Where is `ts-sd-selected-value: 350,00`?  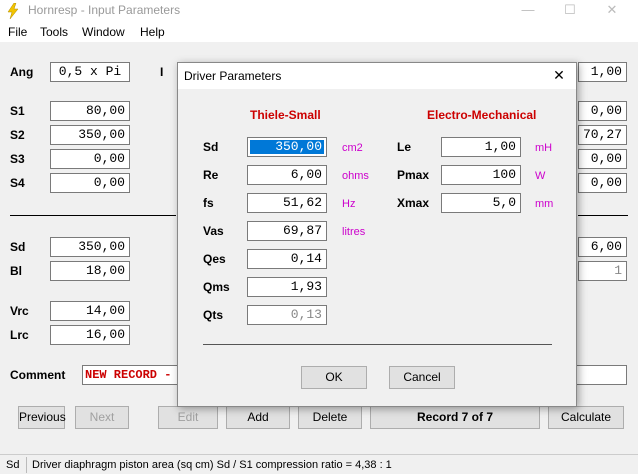 ts-sd-selected-value: 350,00 is located at coordinates (287, 147).